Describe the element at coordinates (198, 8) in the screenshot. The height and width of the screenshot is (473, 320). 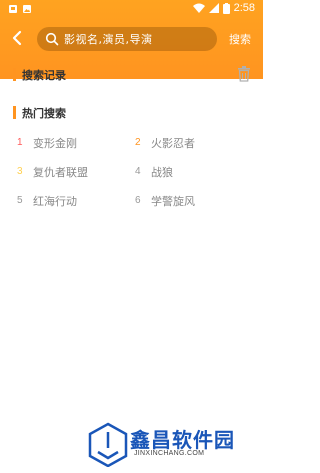
I see `wifi-icon` at that location.